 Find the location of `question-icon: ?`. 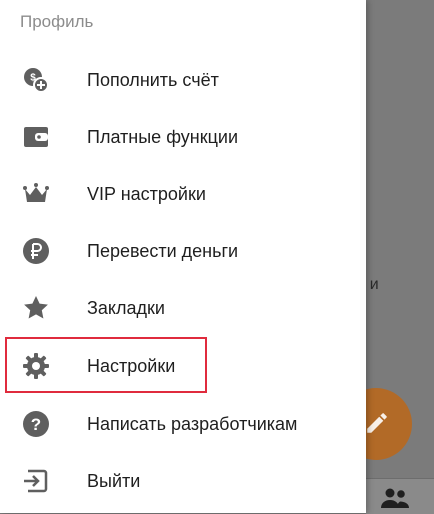

question-icon: ? is located at coordinates (36, 424).